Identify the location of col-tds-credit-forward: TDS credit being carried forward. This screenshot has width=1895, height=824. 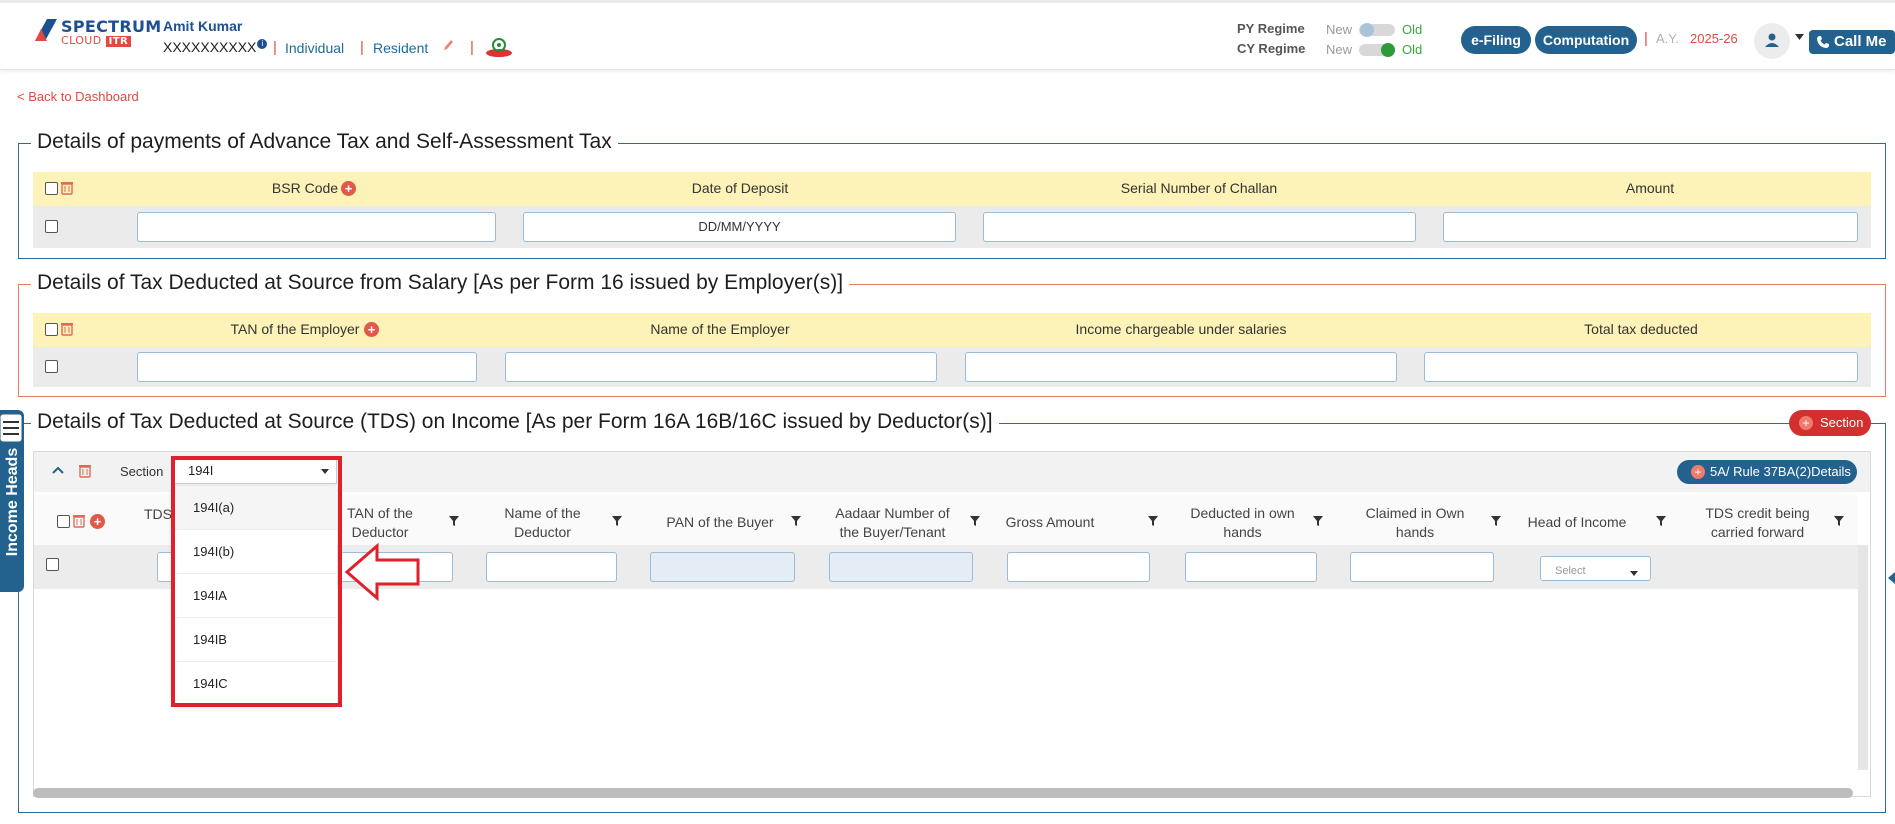
(1757, 522).